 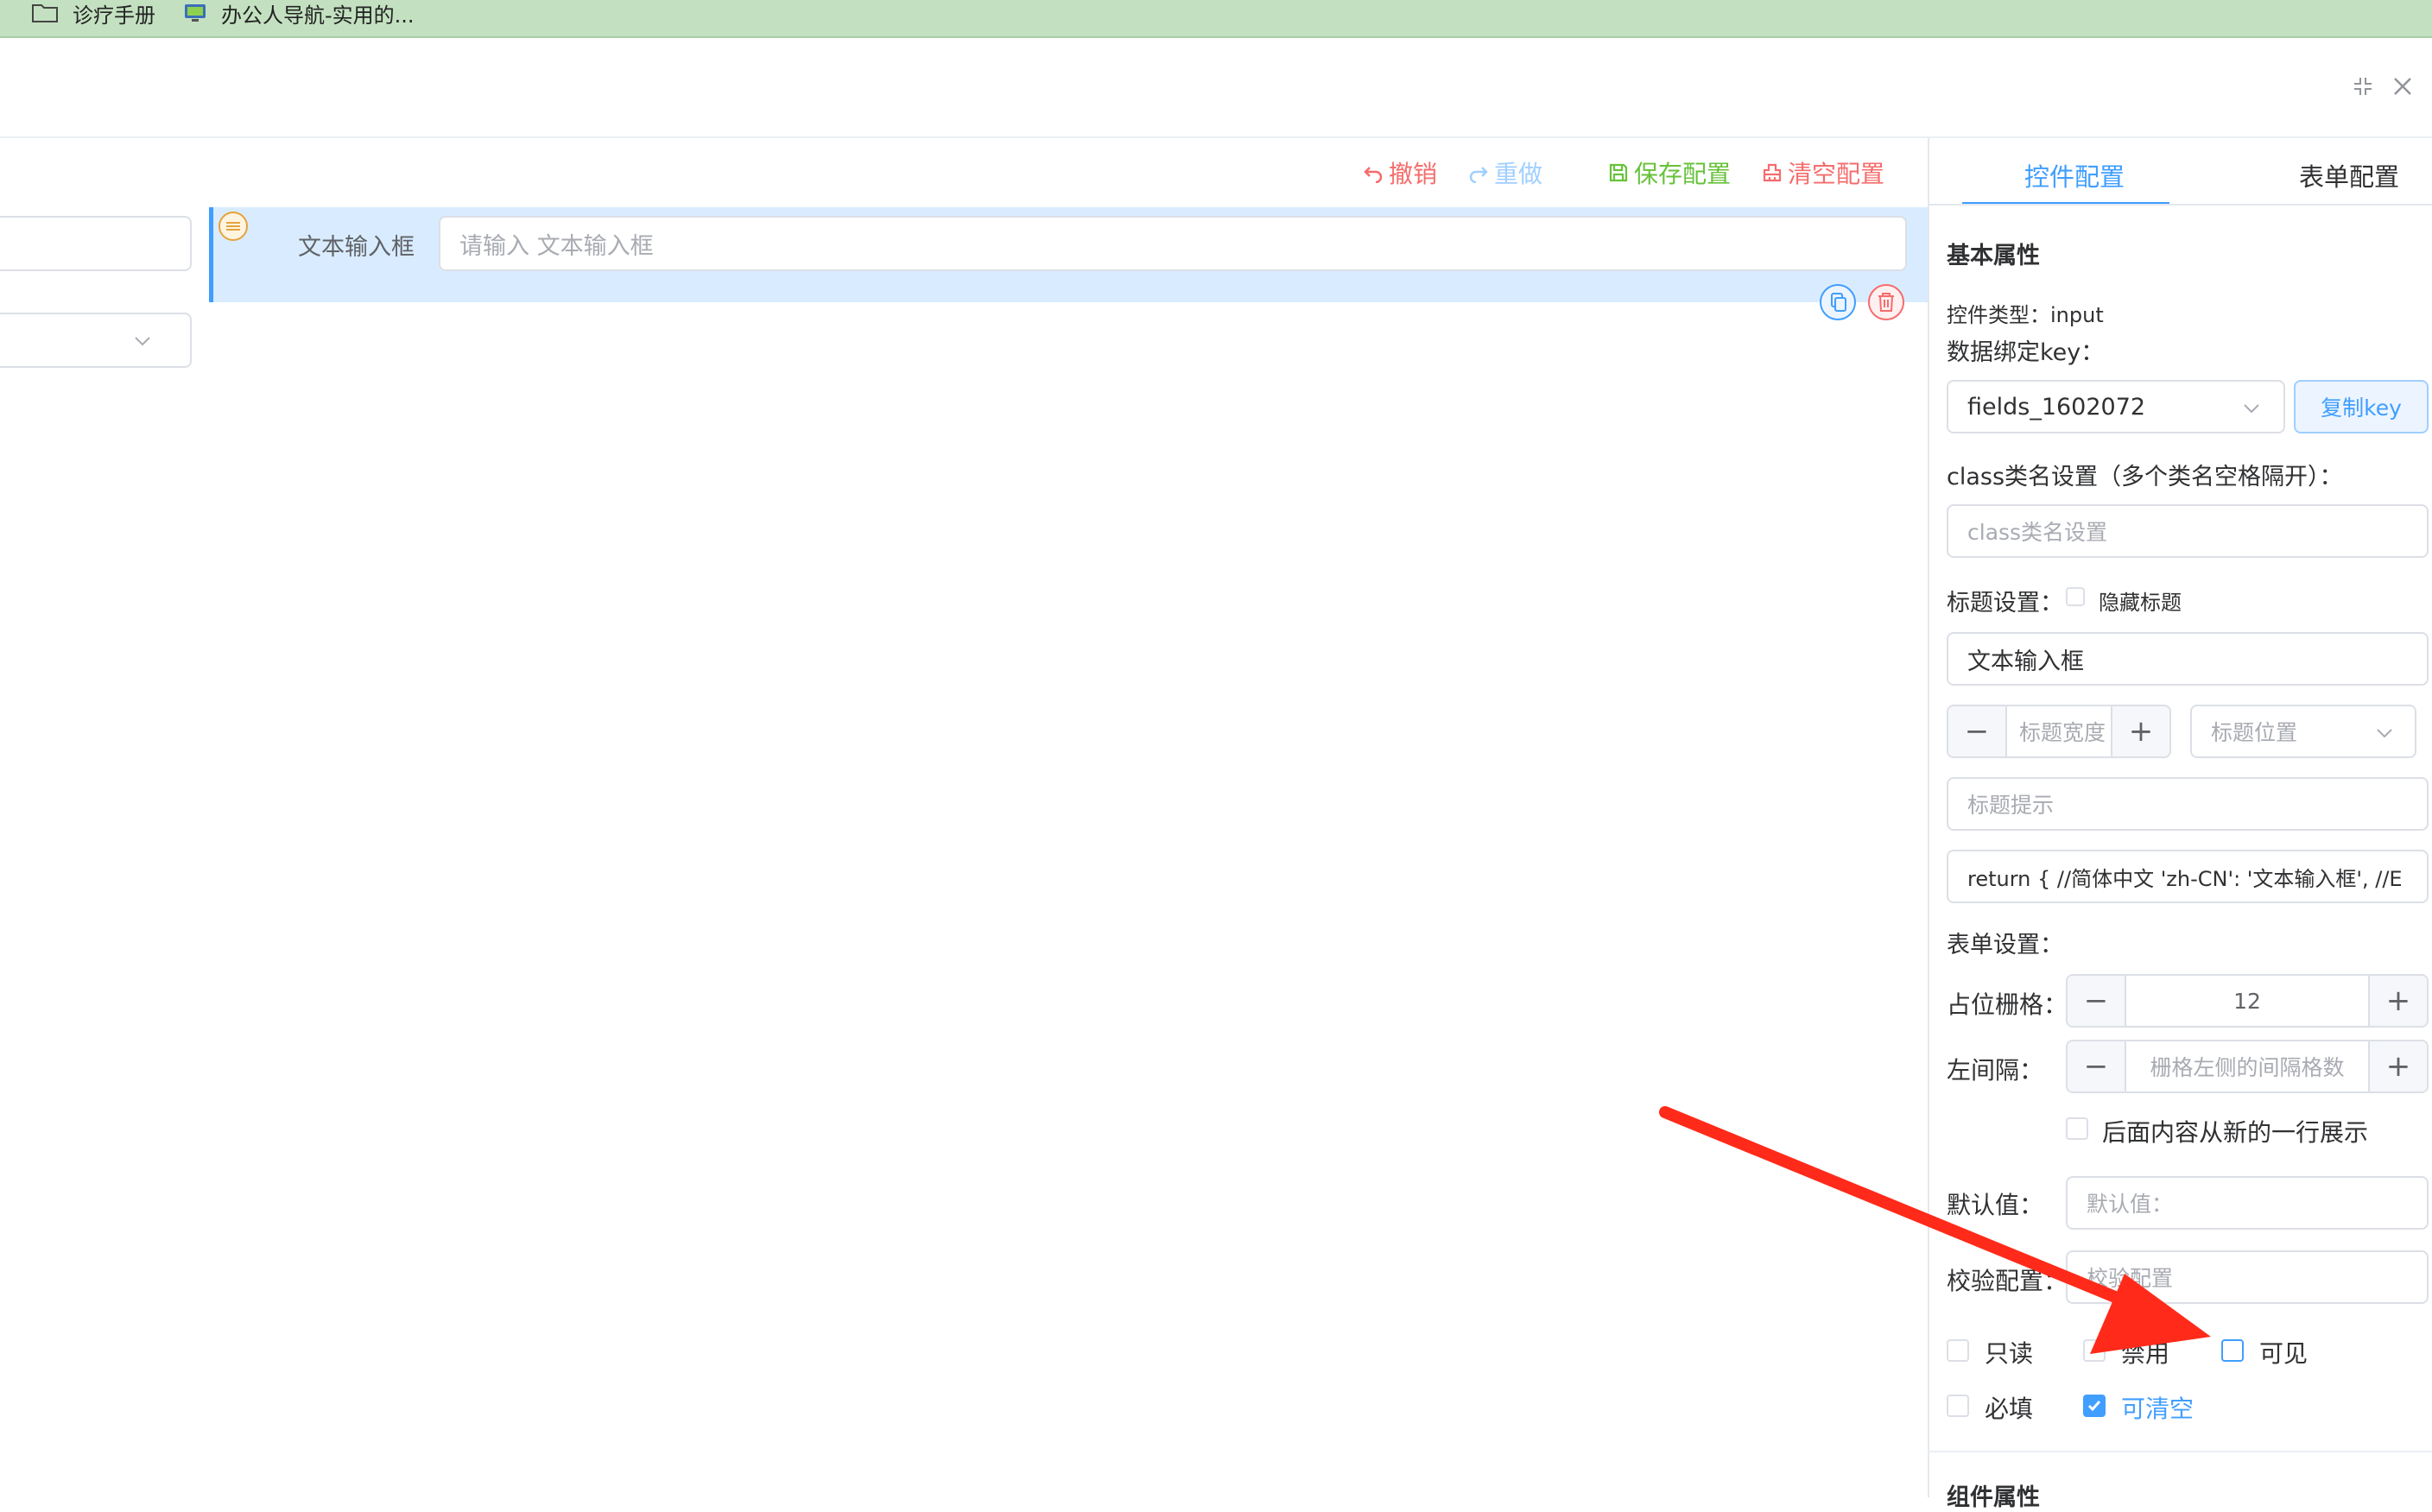 I want to click on annotation-arrow, so click(x=1935, y=1230).